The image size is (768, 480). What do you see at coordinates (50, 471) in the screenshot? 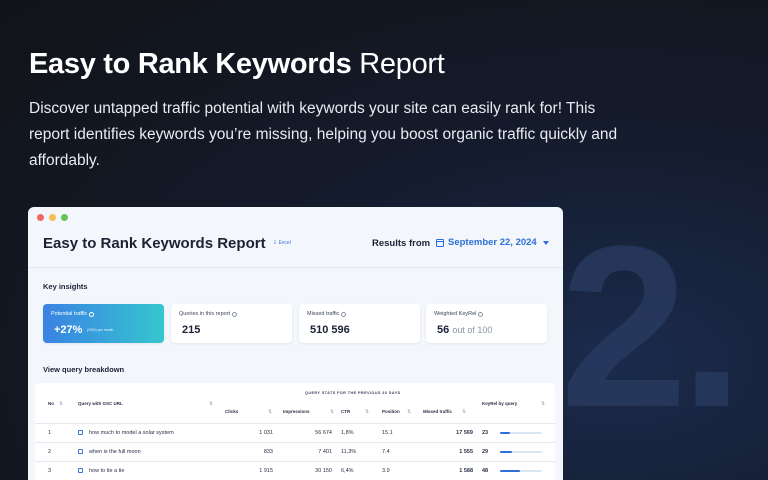
I see `row-number: 3` at bounding box center [50, 471].